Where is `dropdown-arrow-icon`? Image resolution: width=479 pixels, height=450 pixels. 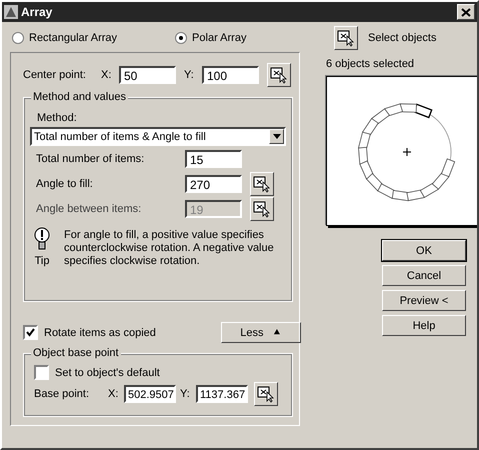
dropdown-arrow-icon is located at coordinates (276, 136).